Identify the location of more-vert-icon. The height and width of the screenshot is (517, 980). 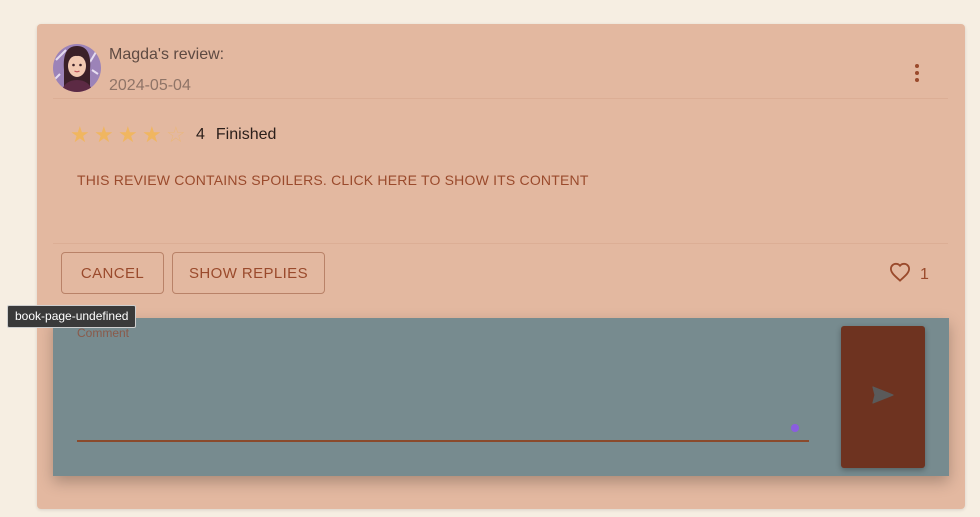
(917, 73).